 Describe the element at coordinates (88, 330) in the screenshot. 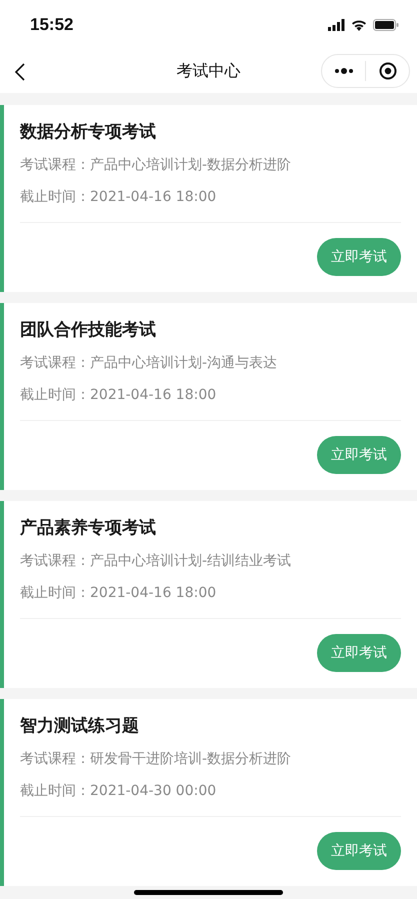

I see `exam-title: 团队合作技能考试` at that location.